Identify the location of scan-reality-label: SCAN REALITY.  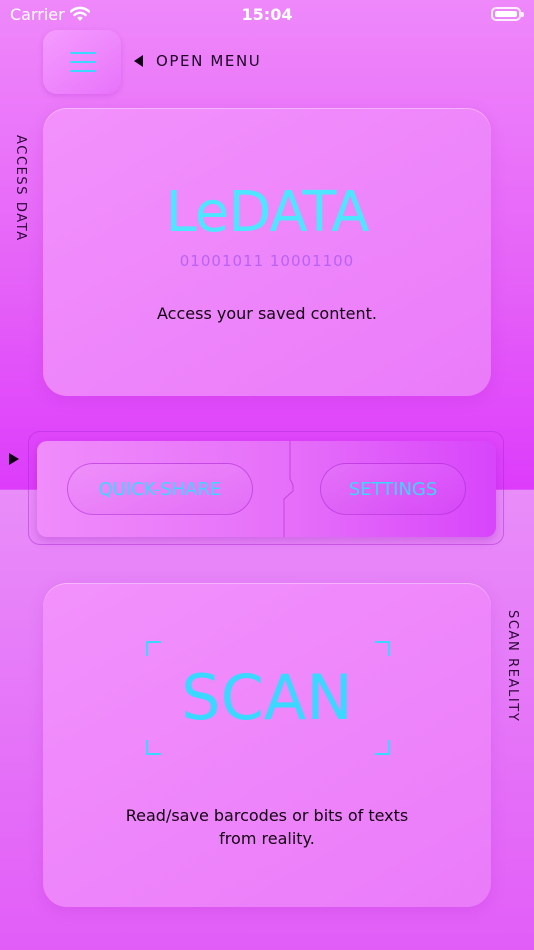
(512, 666).